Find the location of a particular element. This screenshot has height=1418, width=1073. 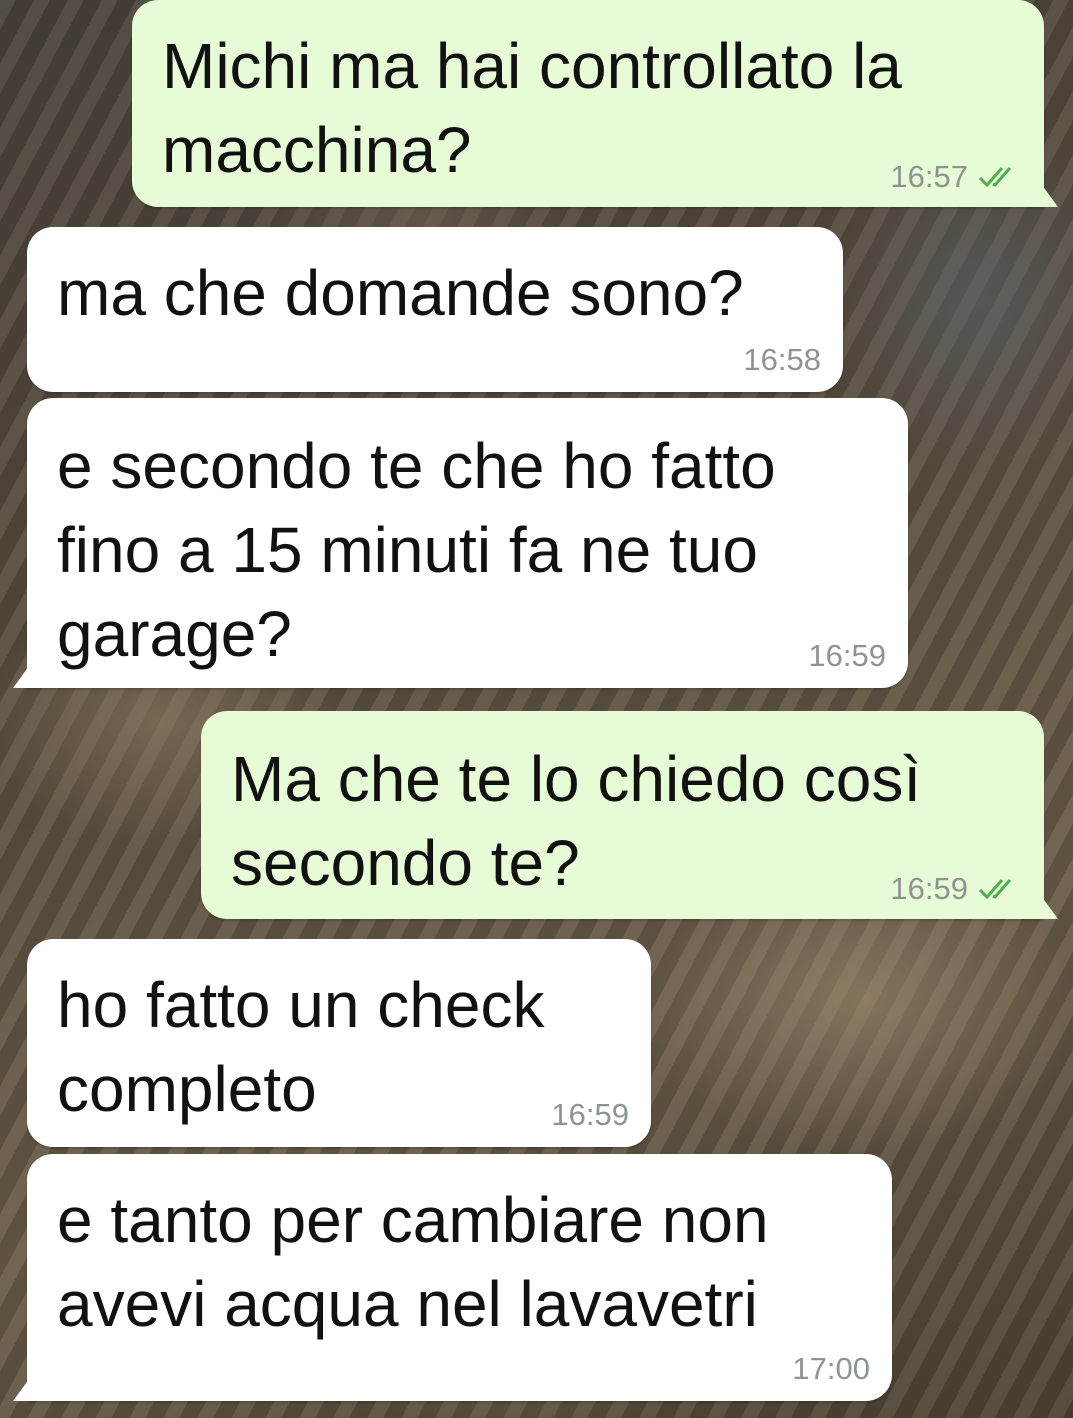

message-text: Michi ma hai controllato la macchina? is located at coordinates (532, 108).